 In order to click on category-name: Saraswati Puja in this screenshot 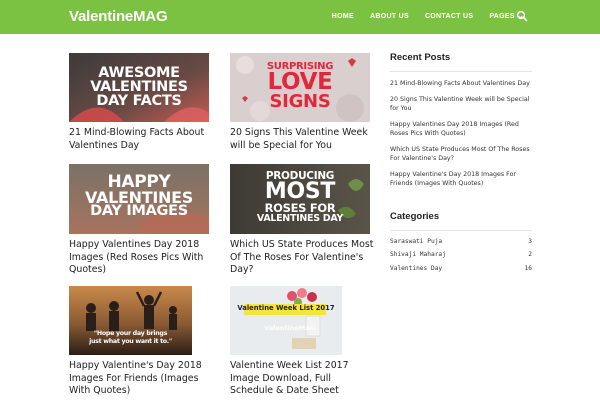, I will do `click(416, 241)`.